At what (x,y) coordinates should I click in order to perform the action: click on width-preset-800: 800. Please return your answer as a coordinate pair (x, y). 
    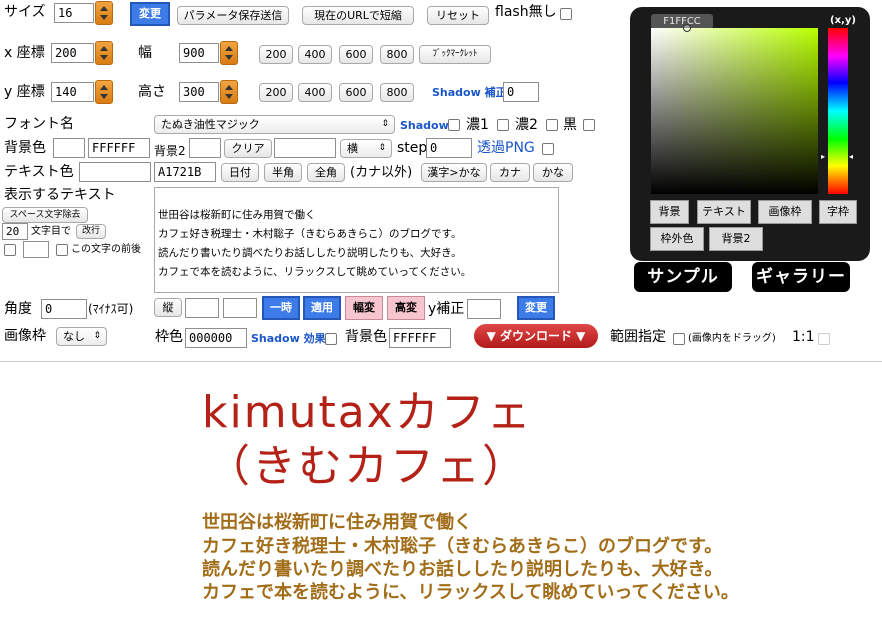
    Looking at the image, I should click on (397, 54).